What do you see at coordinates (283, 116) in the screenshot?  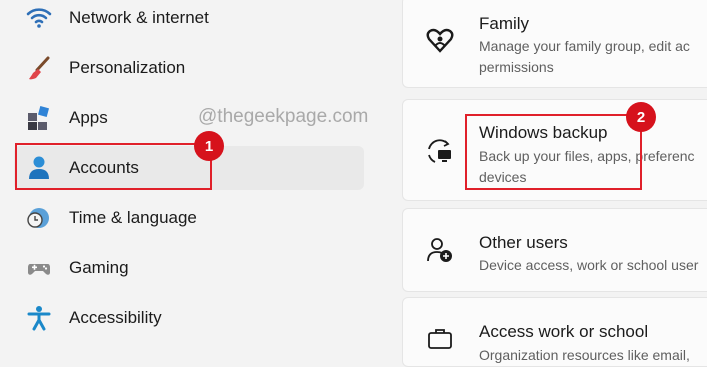 I see `watermark: @thegeekpage.com` at bounding box center [283, 116].